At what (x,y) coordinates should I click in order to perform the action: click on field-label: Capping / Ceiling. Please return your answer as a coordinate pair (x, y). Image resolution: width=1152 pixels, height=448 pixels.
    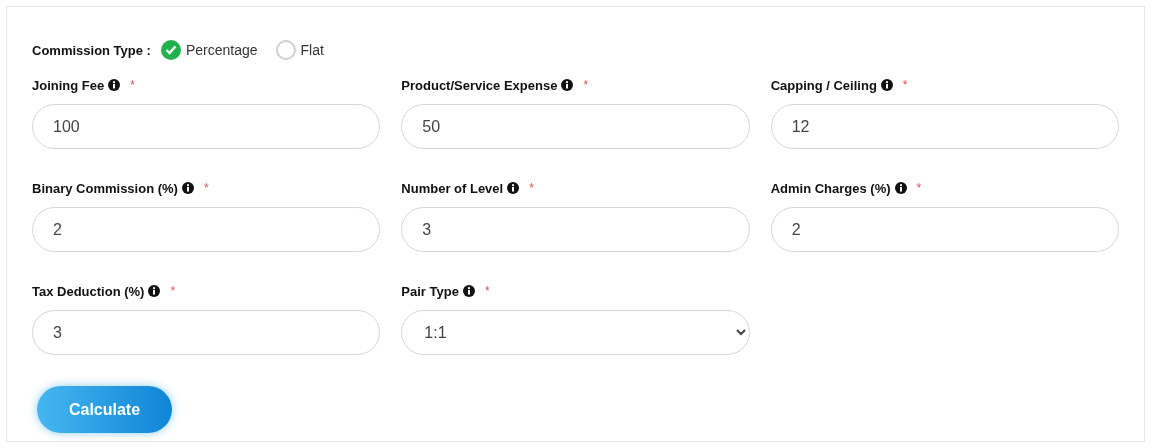
    Looking at the image, I should click on (823, 85).